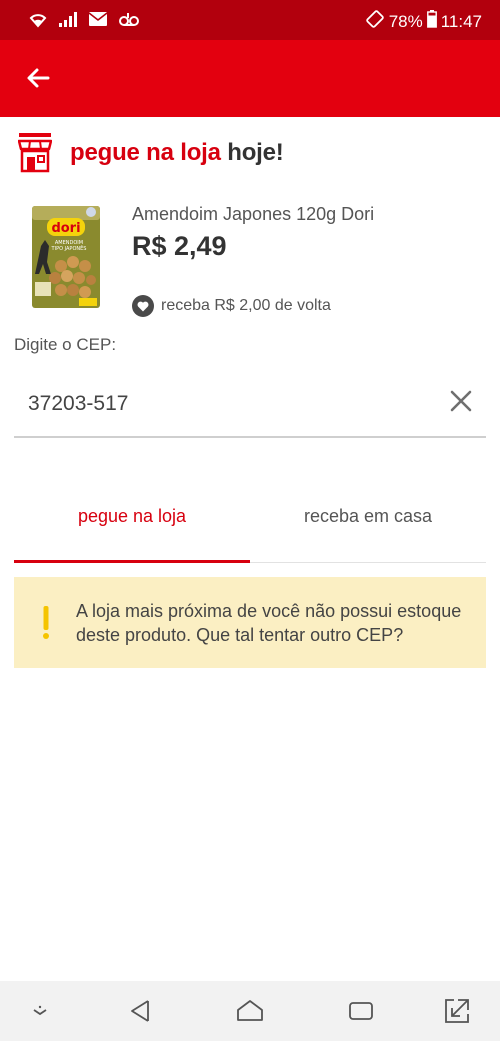 This screenshot has width=500, height=1041. Describe the element at coordinates (423, 21) in the screenshot. I see `status-bar-right: 78% 11:47` at that location.